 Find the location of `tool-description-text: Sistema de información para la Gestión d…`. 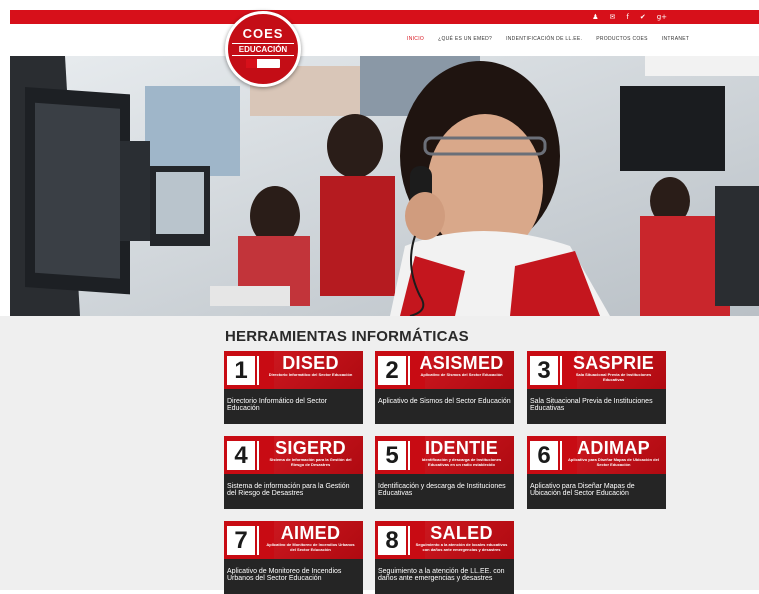

tool-description-text: Sistema de información para la Gestión d… is located at coordinates (288, 490).